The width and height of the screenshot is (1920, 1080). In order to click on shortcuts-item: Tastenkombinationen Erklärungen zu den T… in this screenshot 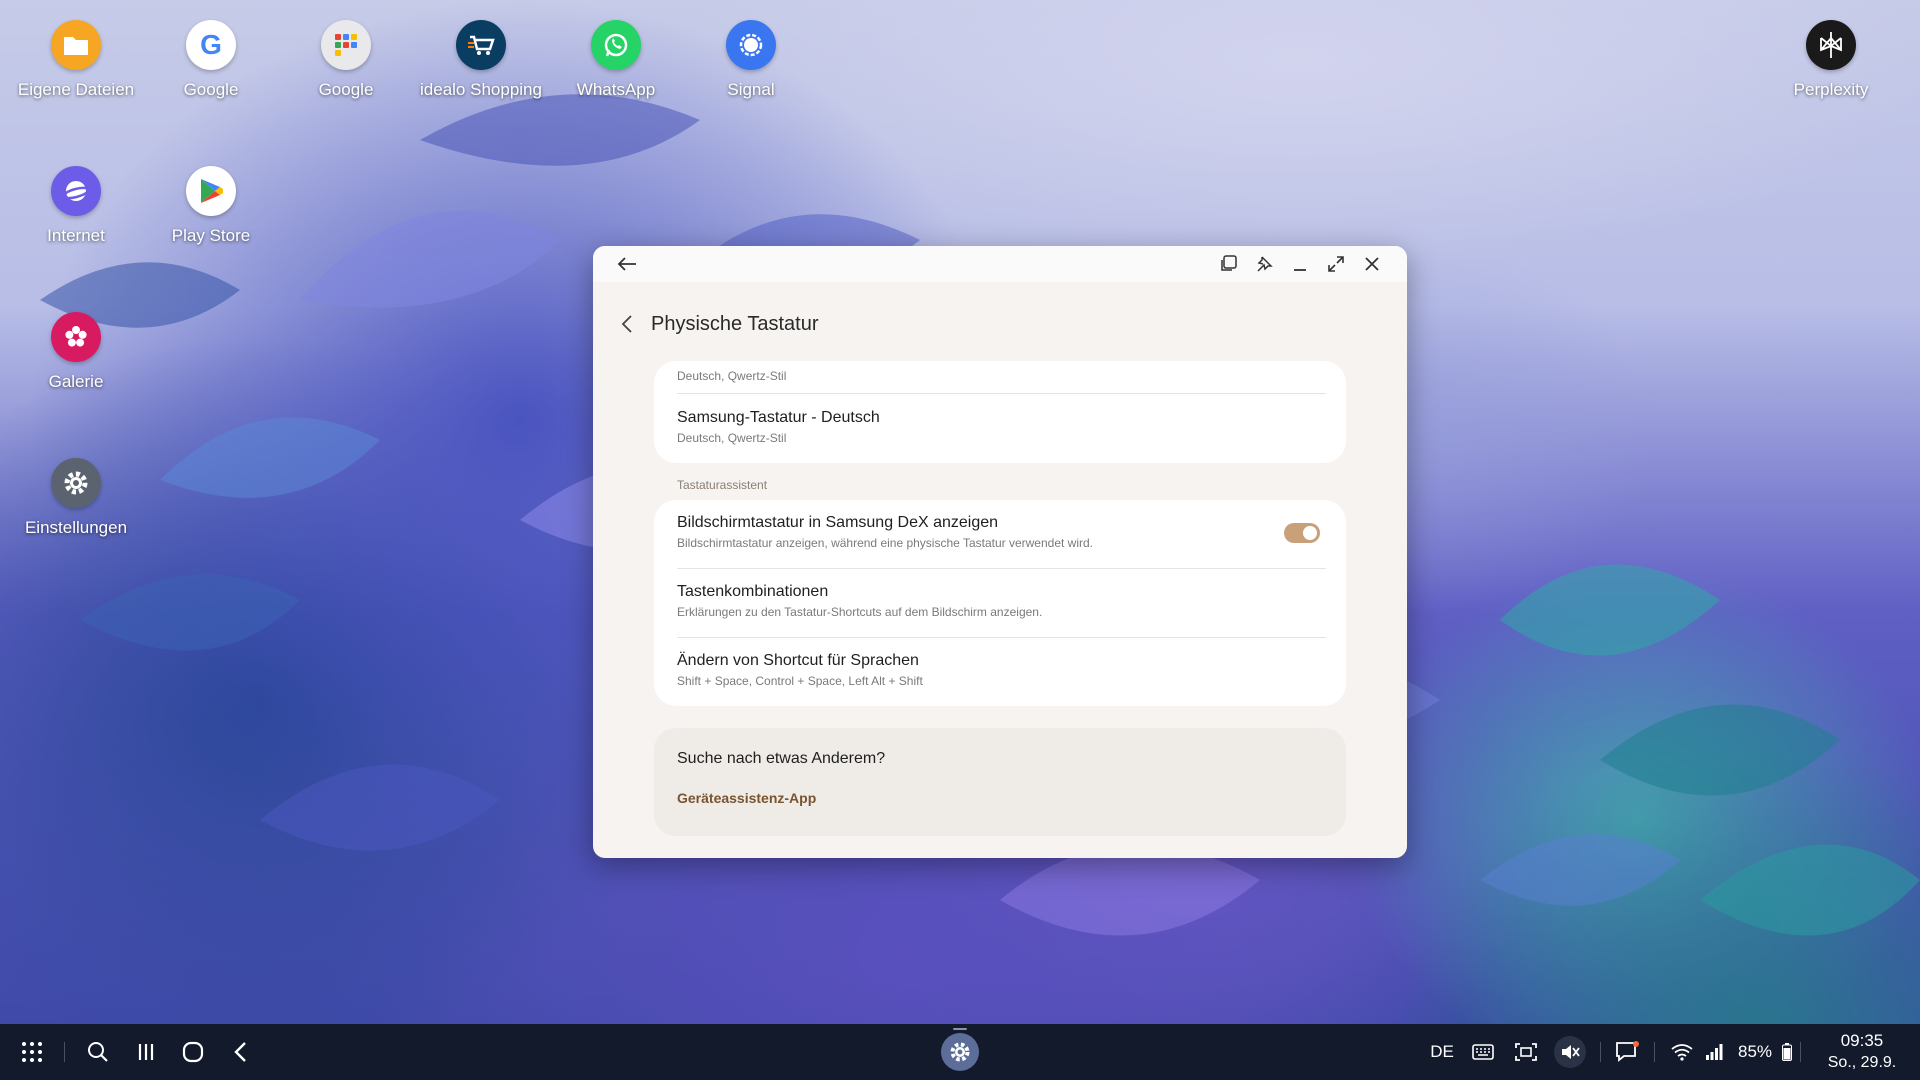, I will do `click(1000, 601)`.